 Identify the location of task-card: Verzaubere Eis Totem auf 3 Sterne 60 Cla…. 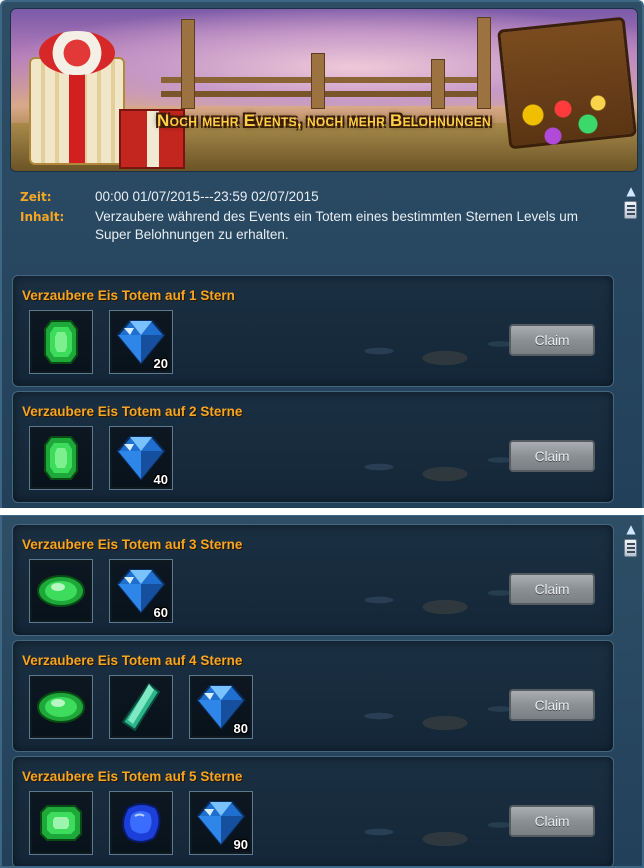
(313, 580).